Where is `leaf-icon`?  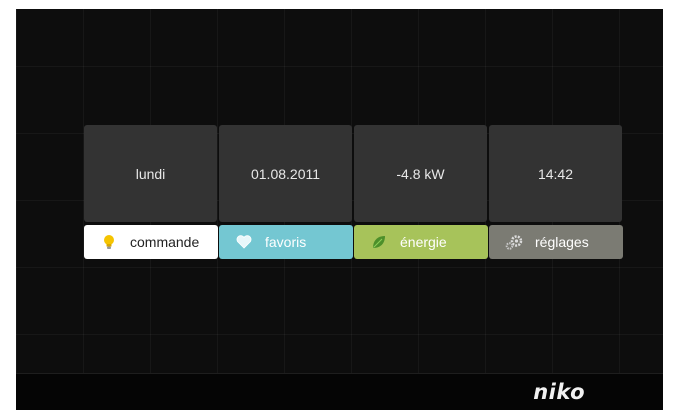
leaf-icon is located at coordinates (379, 242).